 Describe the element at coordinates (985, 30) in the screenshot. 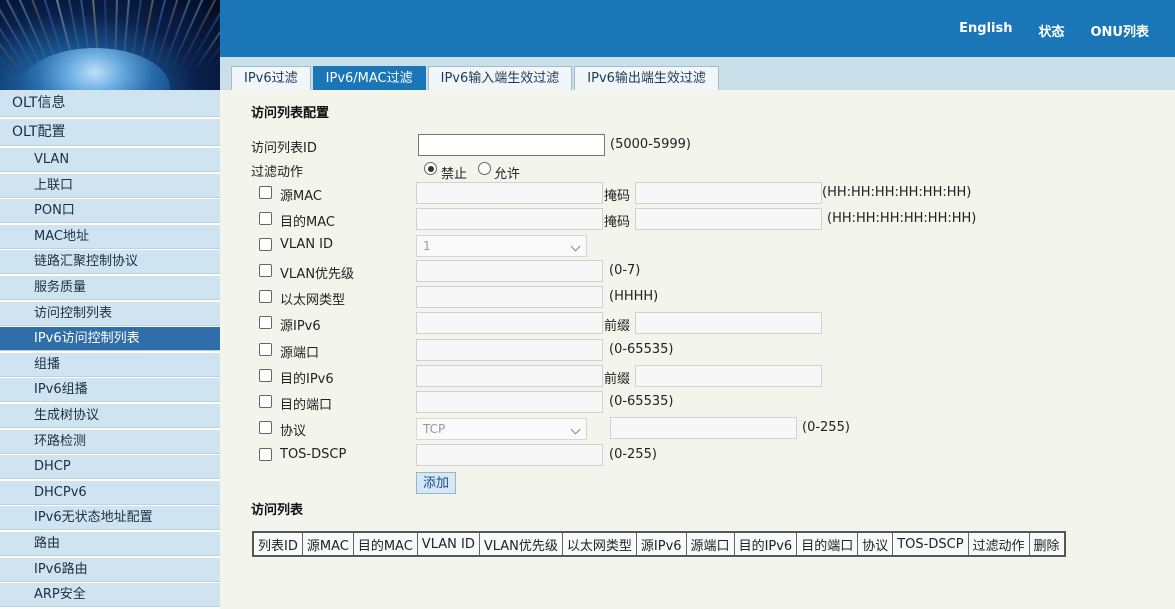

I see `language-english-link: English` at that location.